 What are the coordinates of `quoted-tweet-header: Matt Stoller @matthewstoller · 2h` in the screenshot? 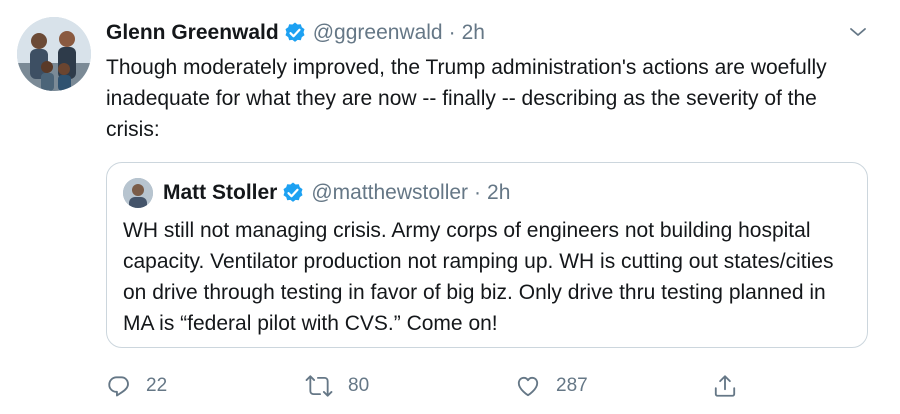 It's located at (316, 193).